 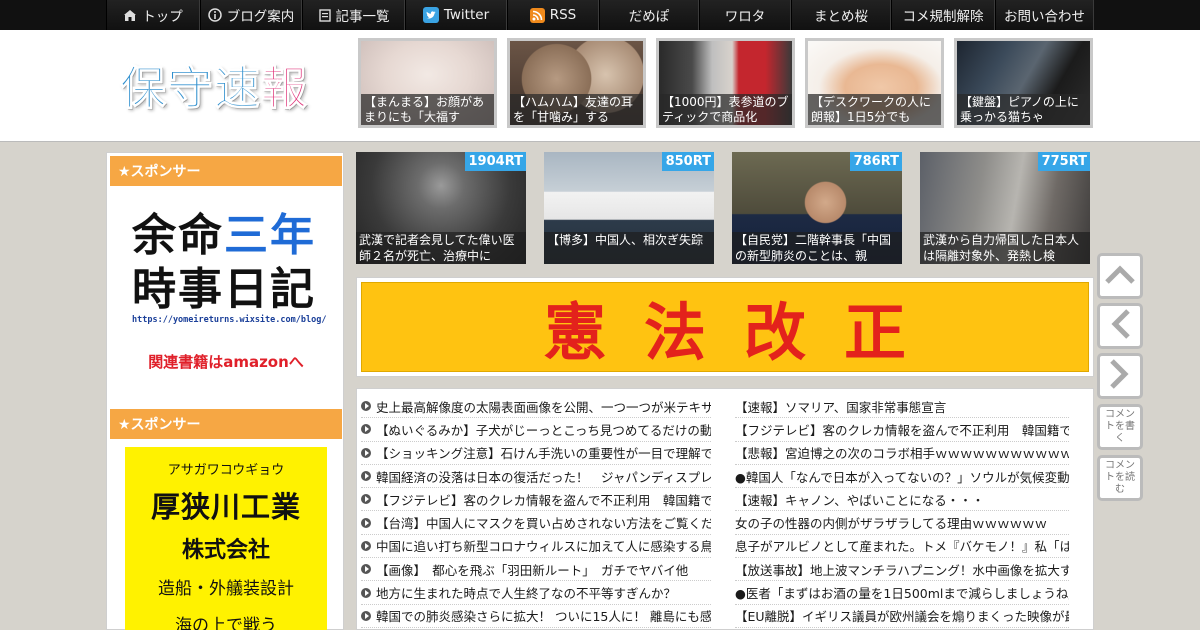 What do you see at coordinates (162, 17) in the screenshot?
I see `nav-item-label: トップ` at bounding box center [162, 17].